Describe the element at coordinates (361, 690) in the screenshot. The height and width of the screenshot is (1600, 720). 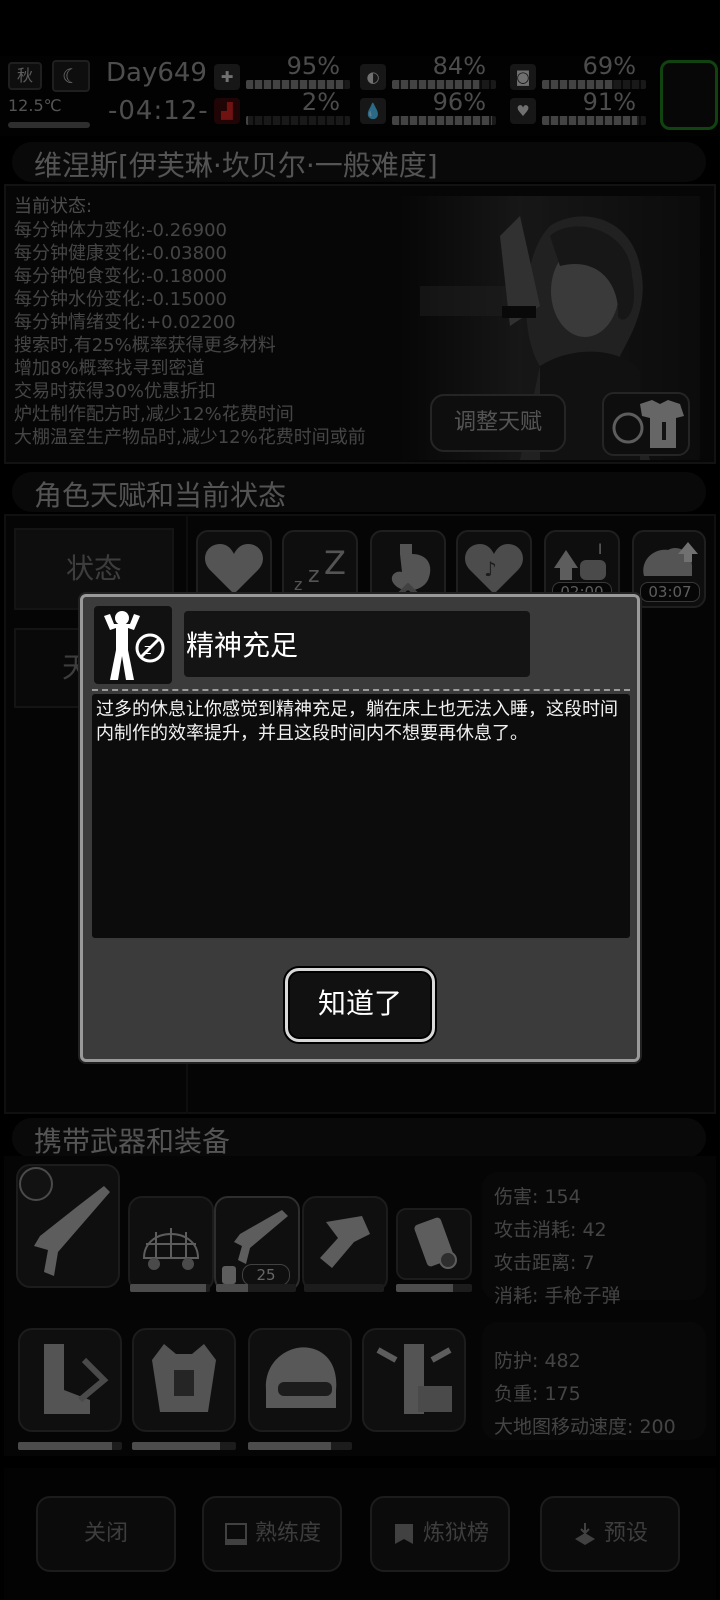
I see `dialog-divider` at that location.